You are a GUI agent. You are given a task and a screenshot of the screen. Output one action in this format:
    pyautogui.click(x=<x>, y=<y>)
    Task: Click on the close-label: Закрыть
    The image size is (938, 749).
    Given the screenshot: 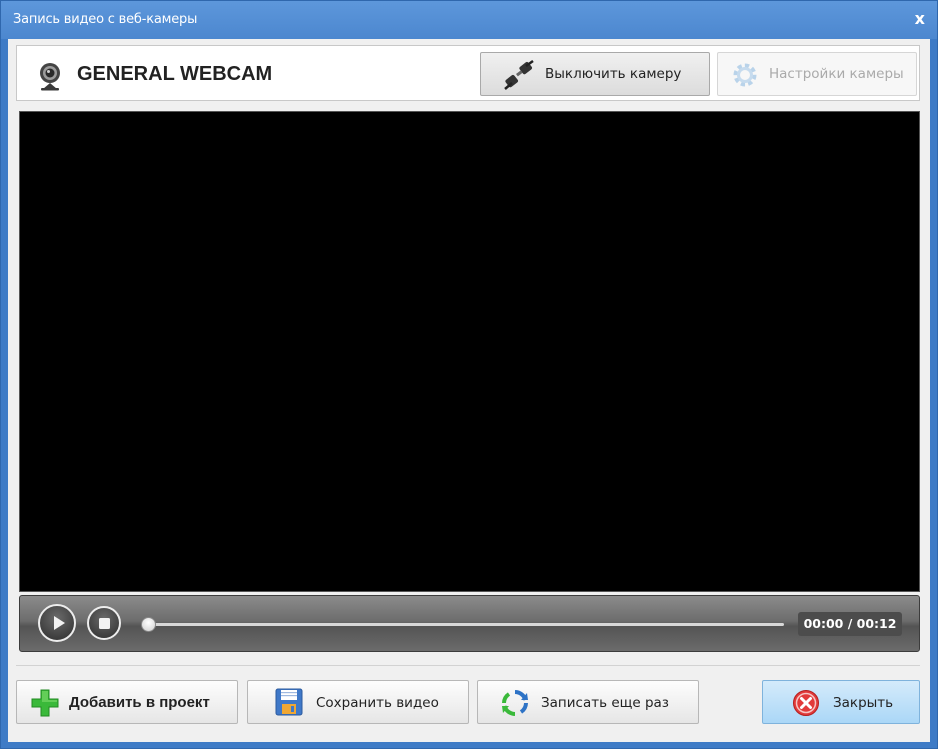 What is the action you would take?
    pyautogui.click(x=863, y=703)
    